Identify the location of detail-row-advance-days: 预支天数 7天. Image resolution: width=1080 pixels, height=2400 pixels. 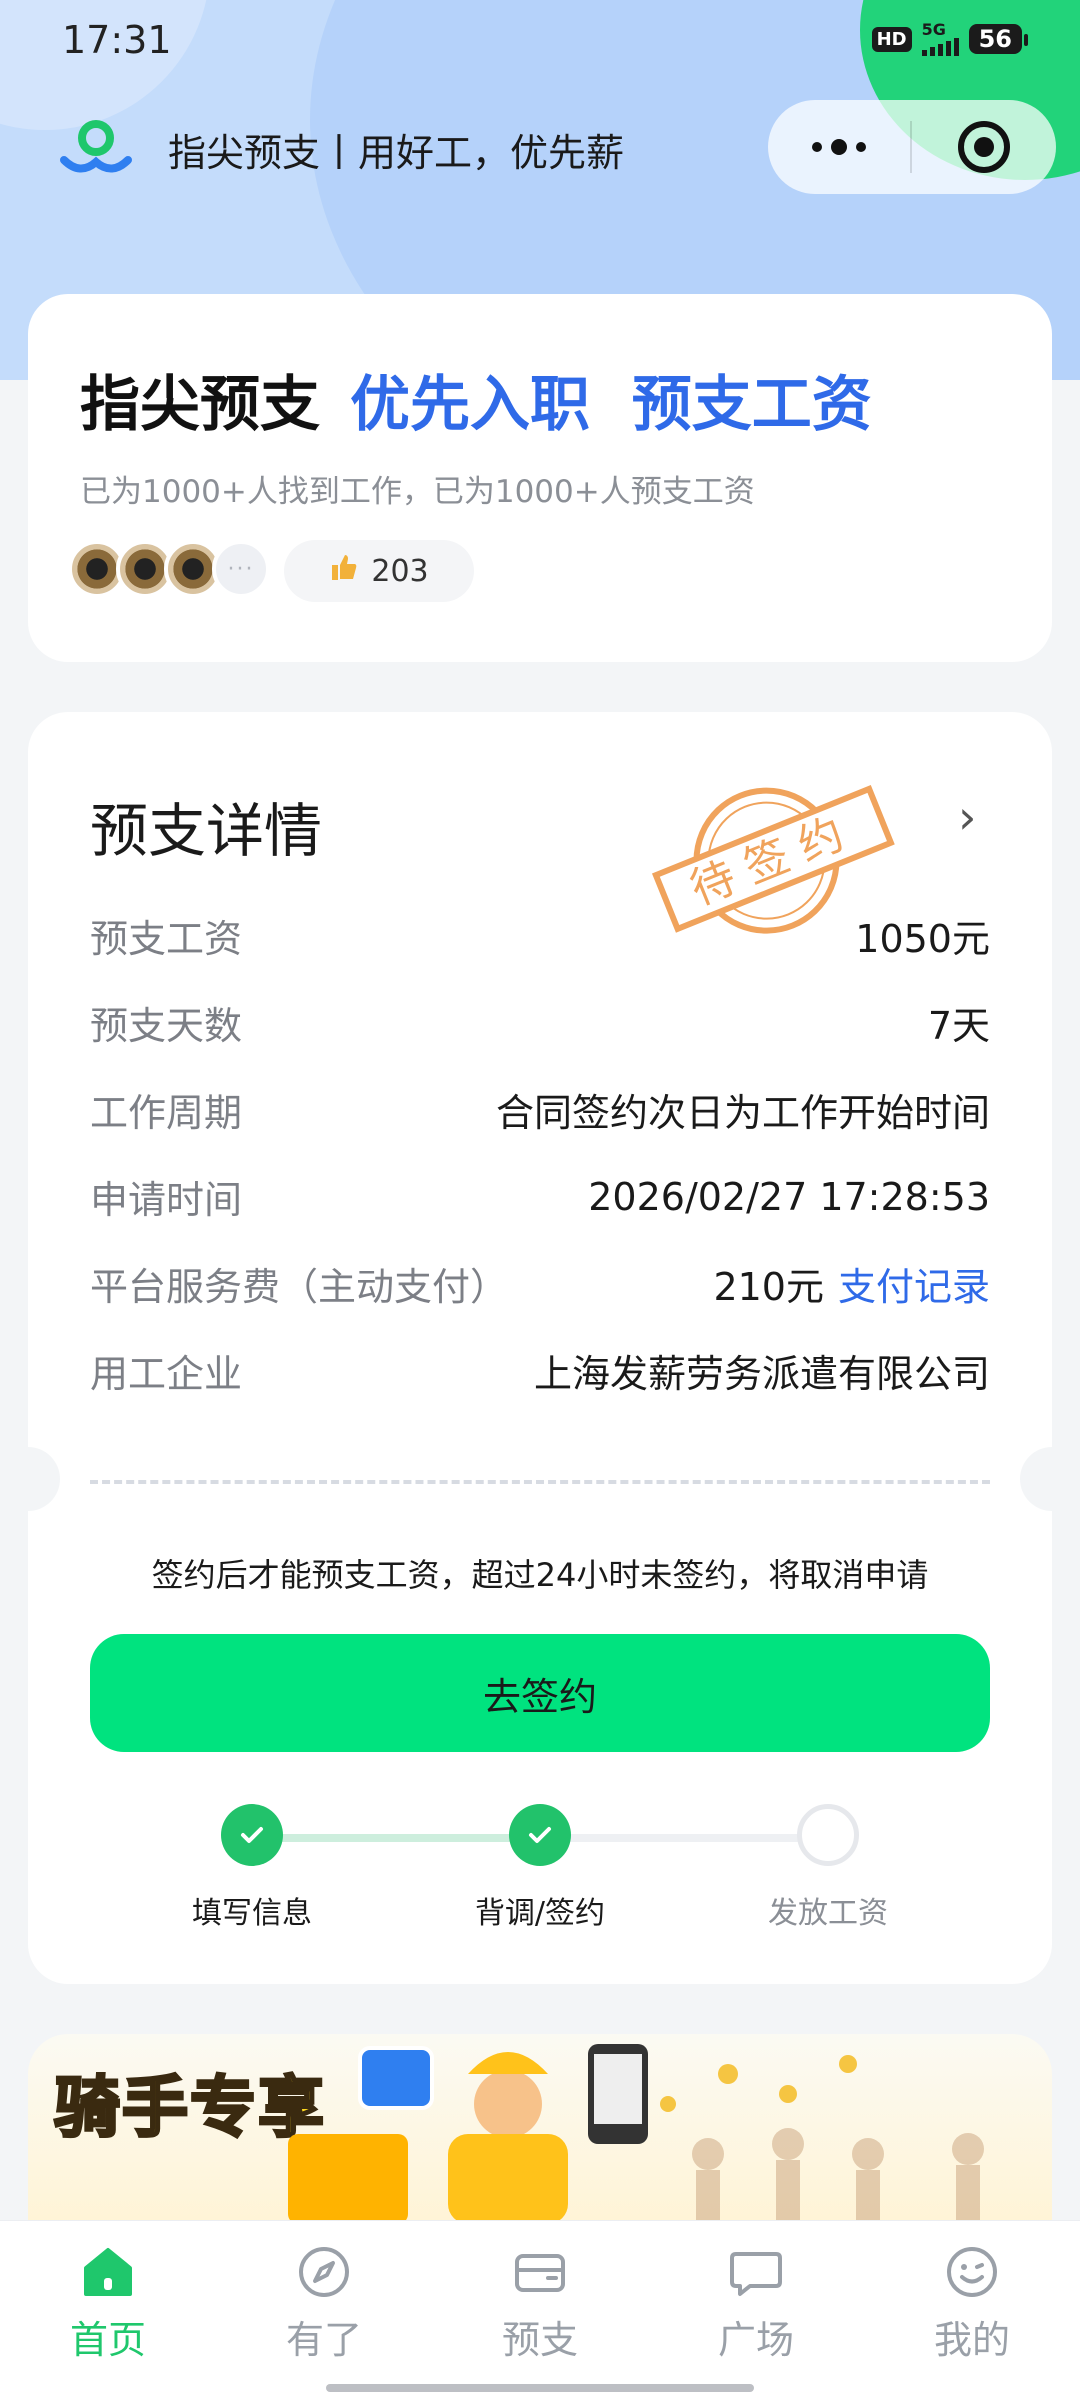
(540, 1026).